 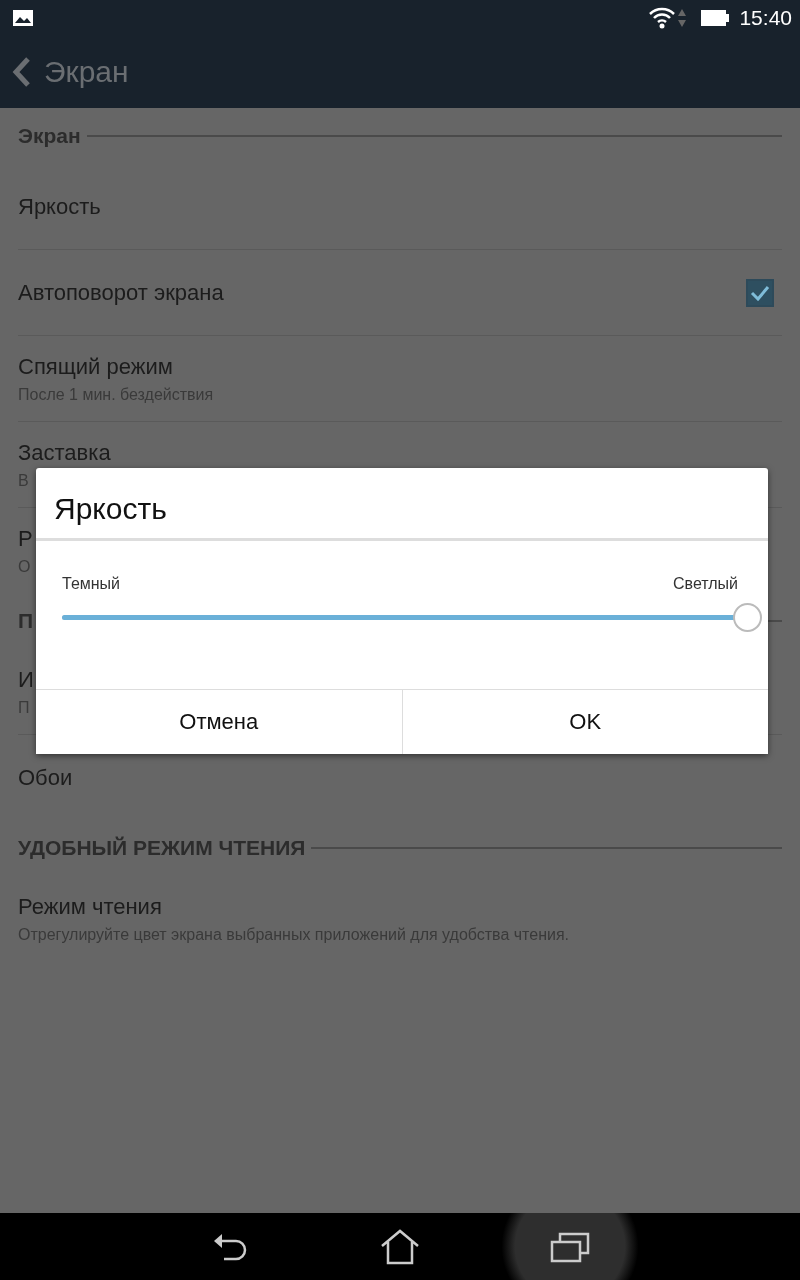 What do you see at coordinates (400, 452) in the screenshot?
I see `setting-title: Заставка` at bounding box center [400, 452].